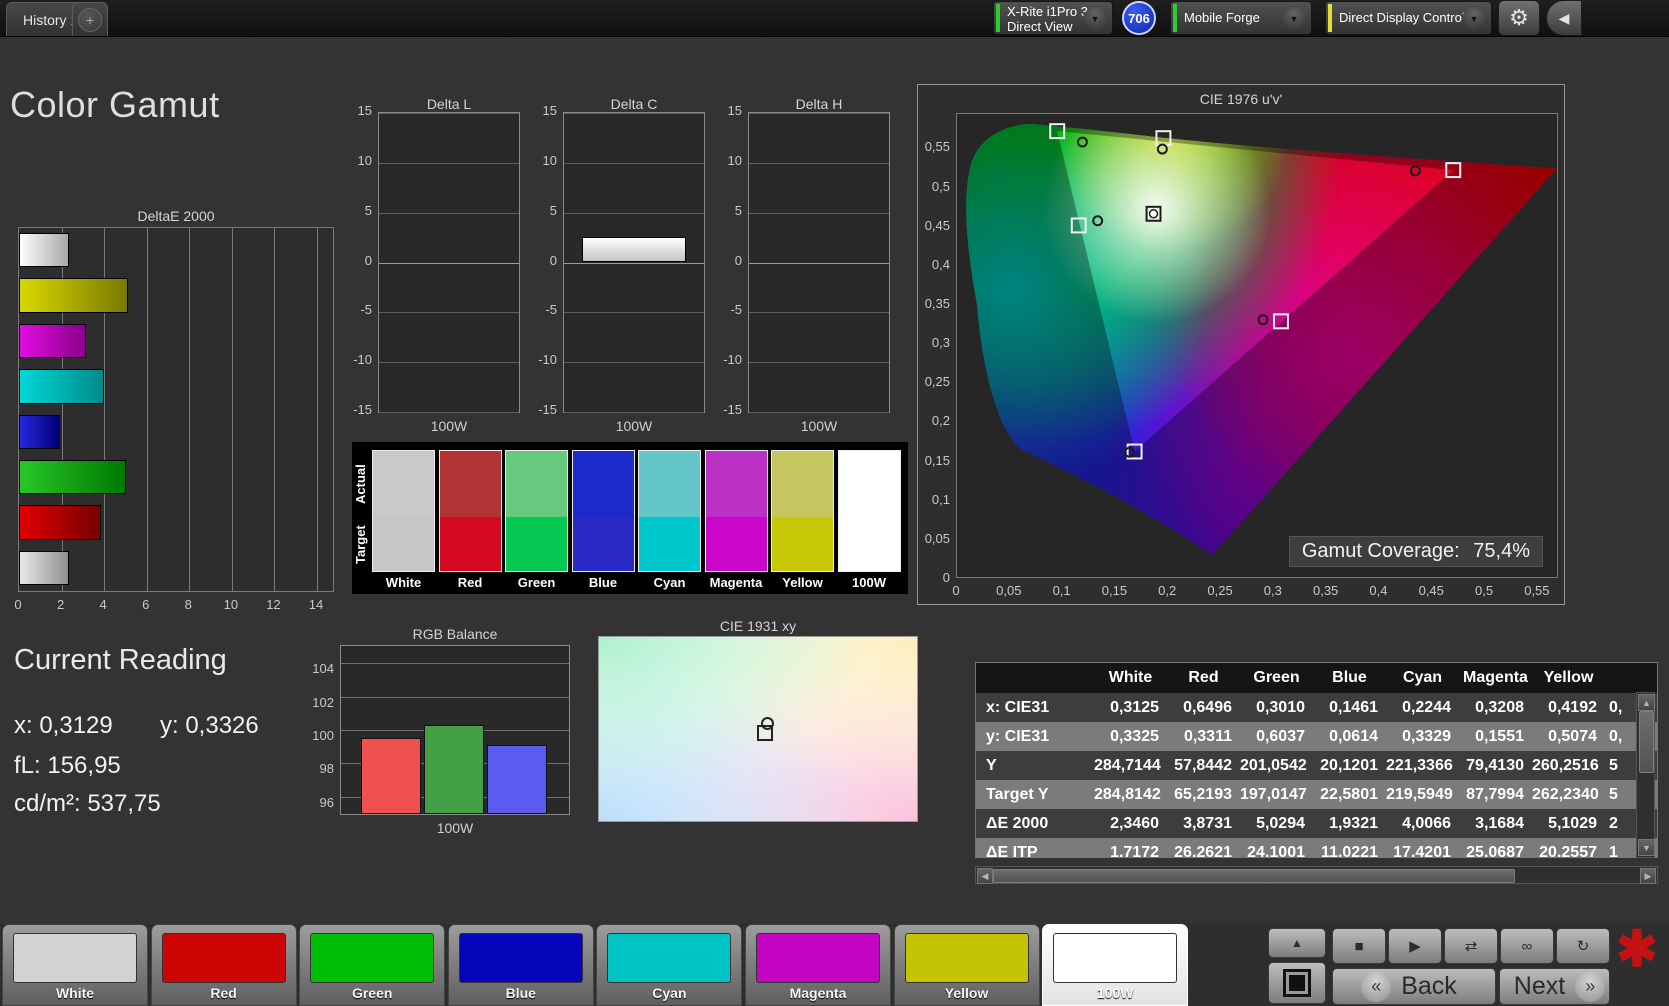 The height and width of the screenshot is (1006, 1669). What do you see at coordinates (937, 147) in the screenshot?
I see `cie1976-ytick: 0,55` at bounding box center [937, 147].